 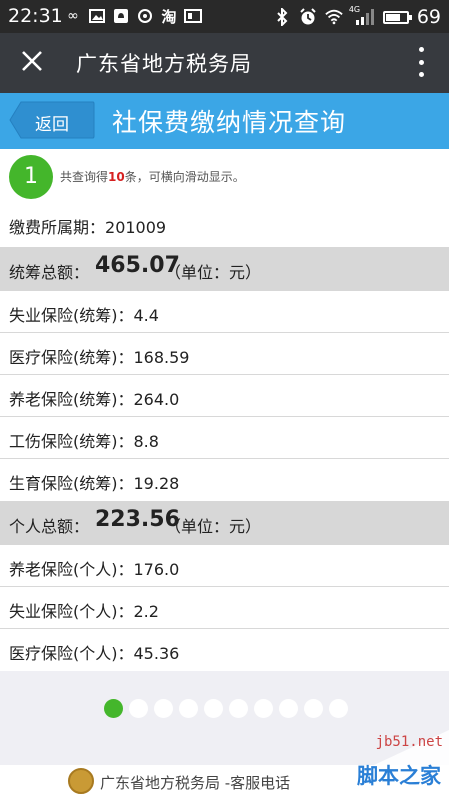 I want to click on item-label: 医疗保险(个人)：, so click(x=71, y=653).